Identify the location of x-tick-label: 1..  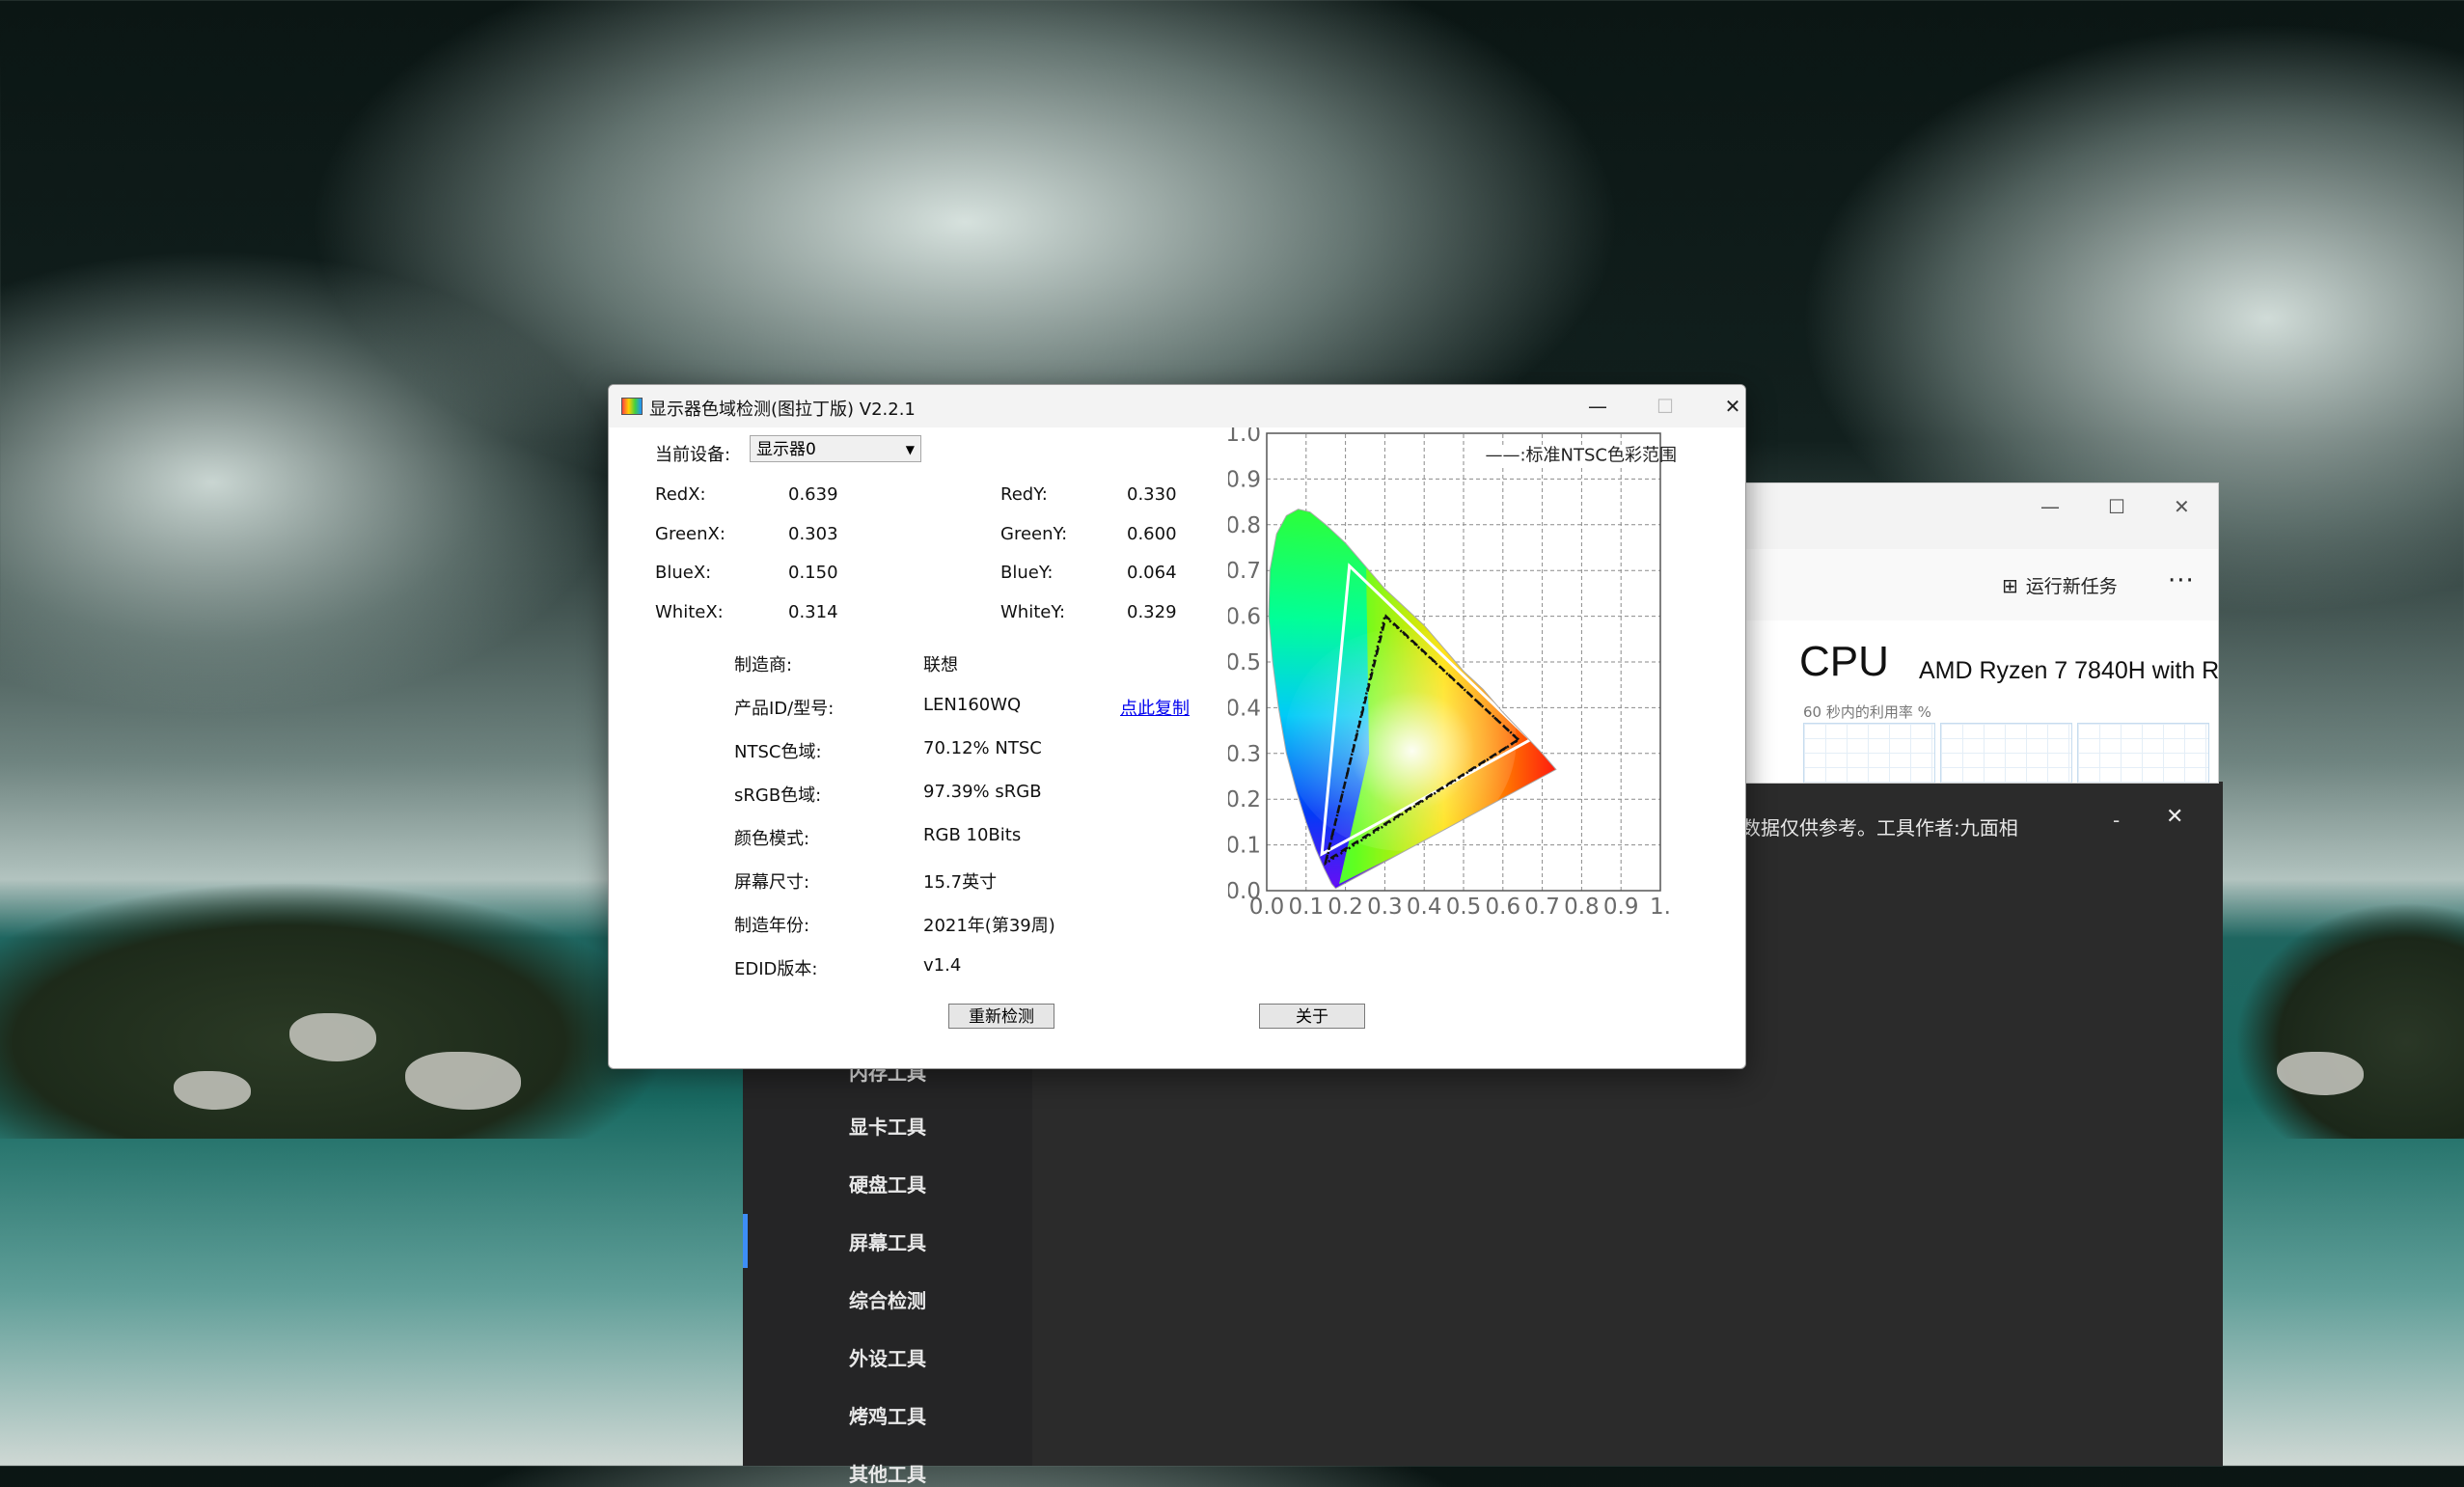
(1660, 908).